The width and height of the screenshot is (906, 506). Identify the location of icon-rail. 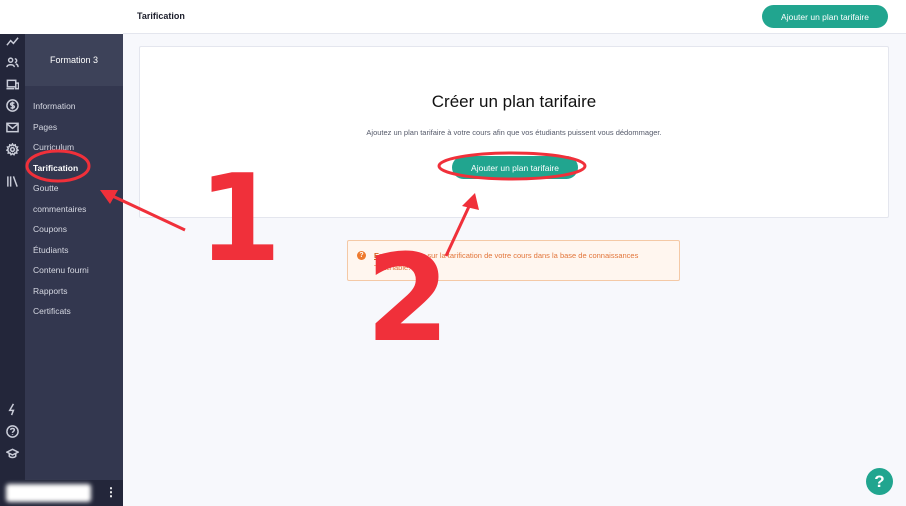
(12, 253).